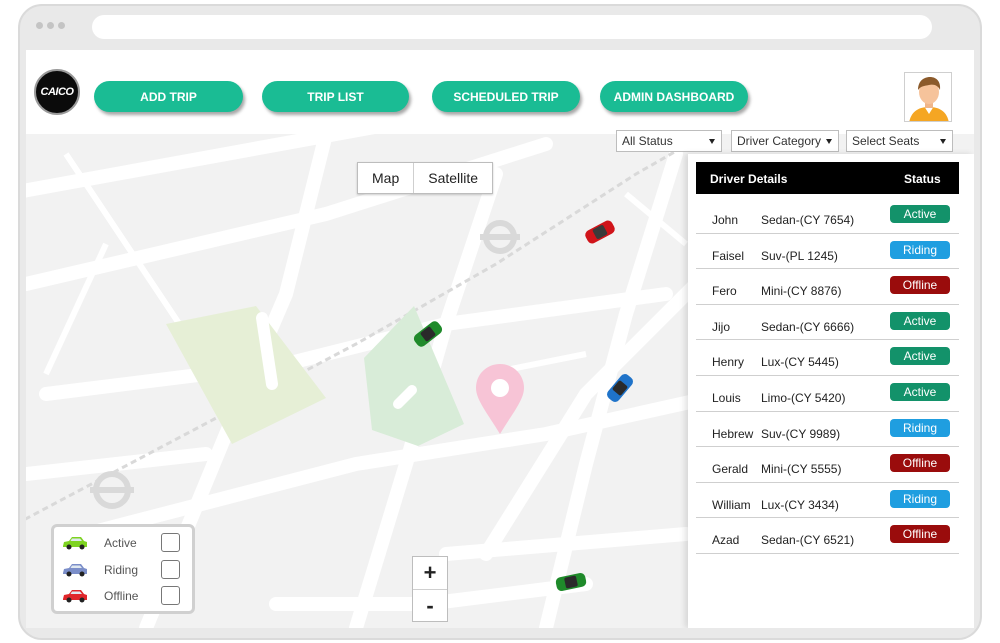 Image resolution: width=1000 pixels, height=643 pixels. What do you see at coordinates (799, 255) in the screenshot?
I see `driver-vehicle: Suv-(PL 1245)` at bounding box center [799, 255].